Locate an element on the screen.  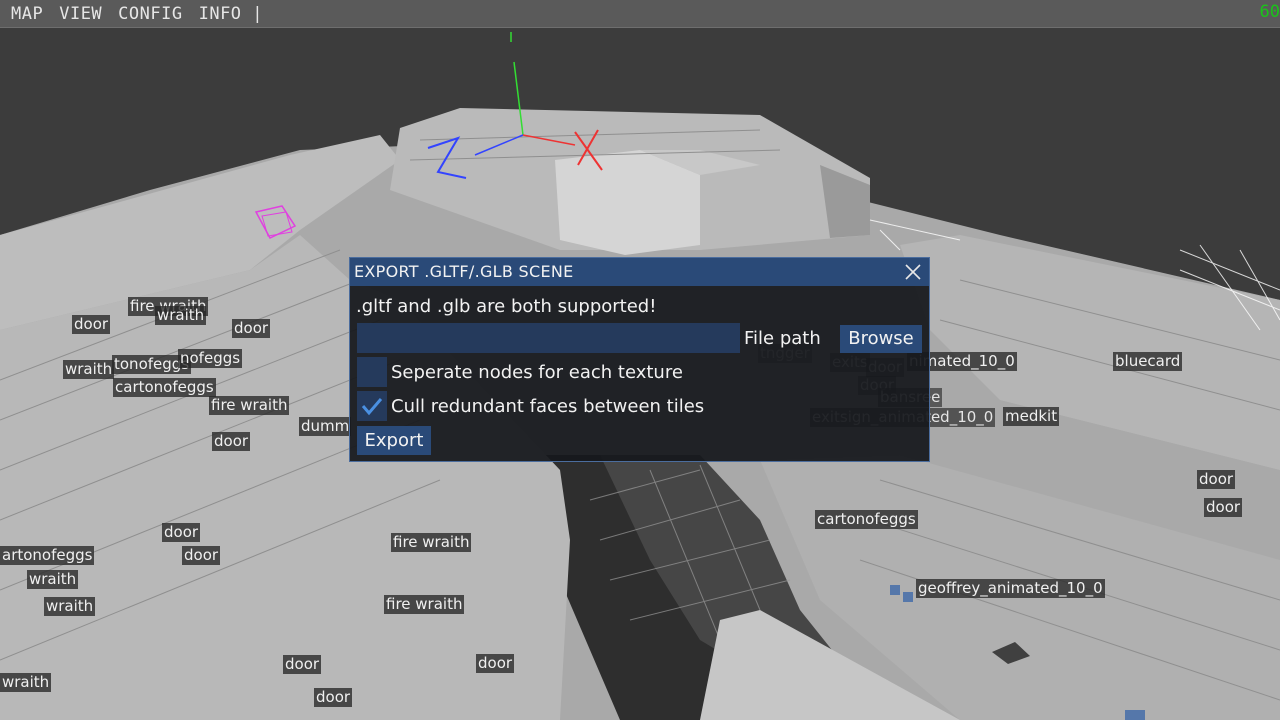
menu-info: INFO | is located at coordinates (231, 14).